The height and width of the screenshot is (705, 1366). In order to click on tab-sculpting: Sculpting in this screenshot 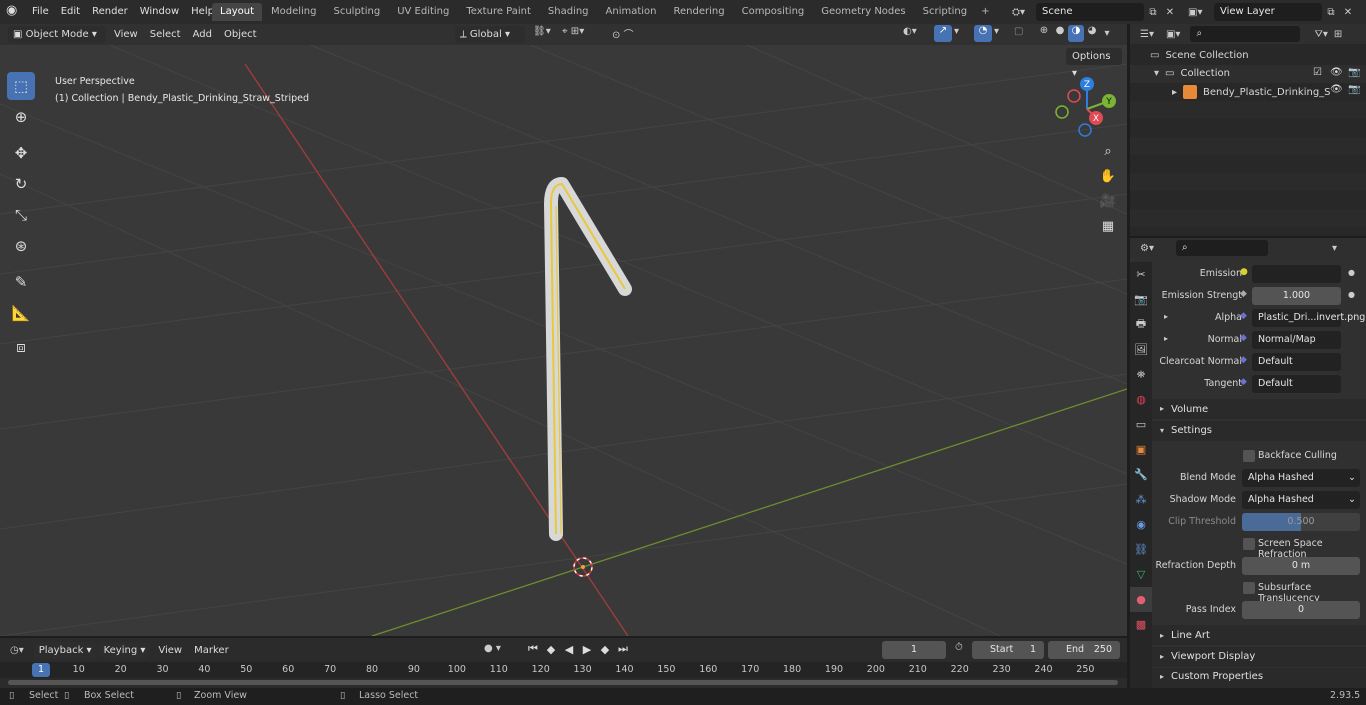, I will do `click(357, 12)`.